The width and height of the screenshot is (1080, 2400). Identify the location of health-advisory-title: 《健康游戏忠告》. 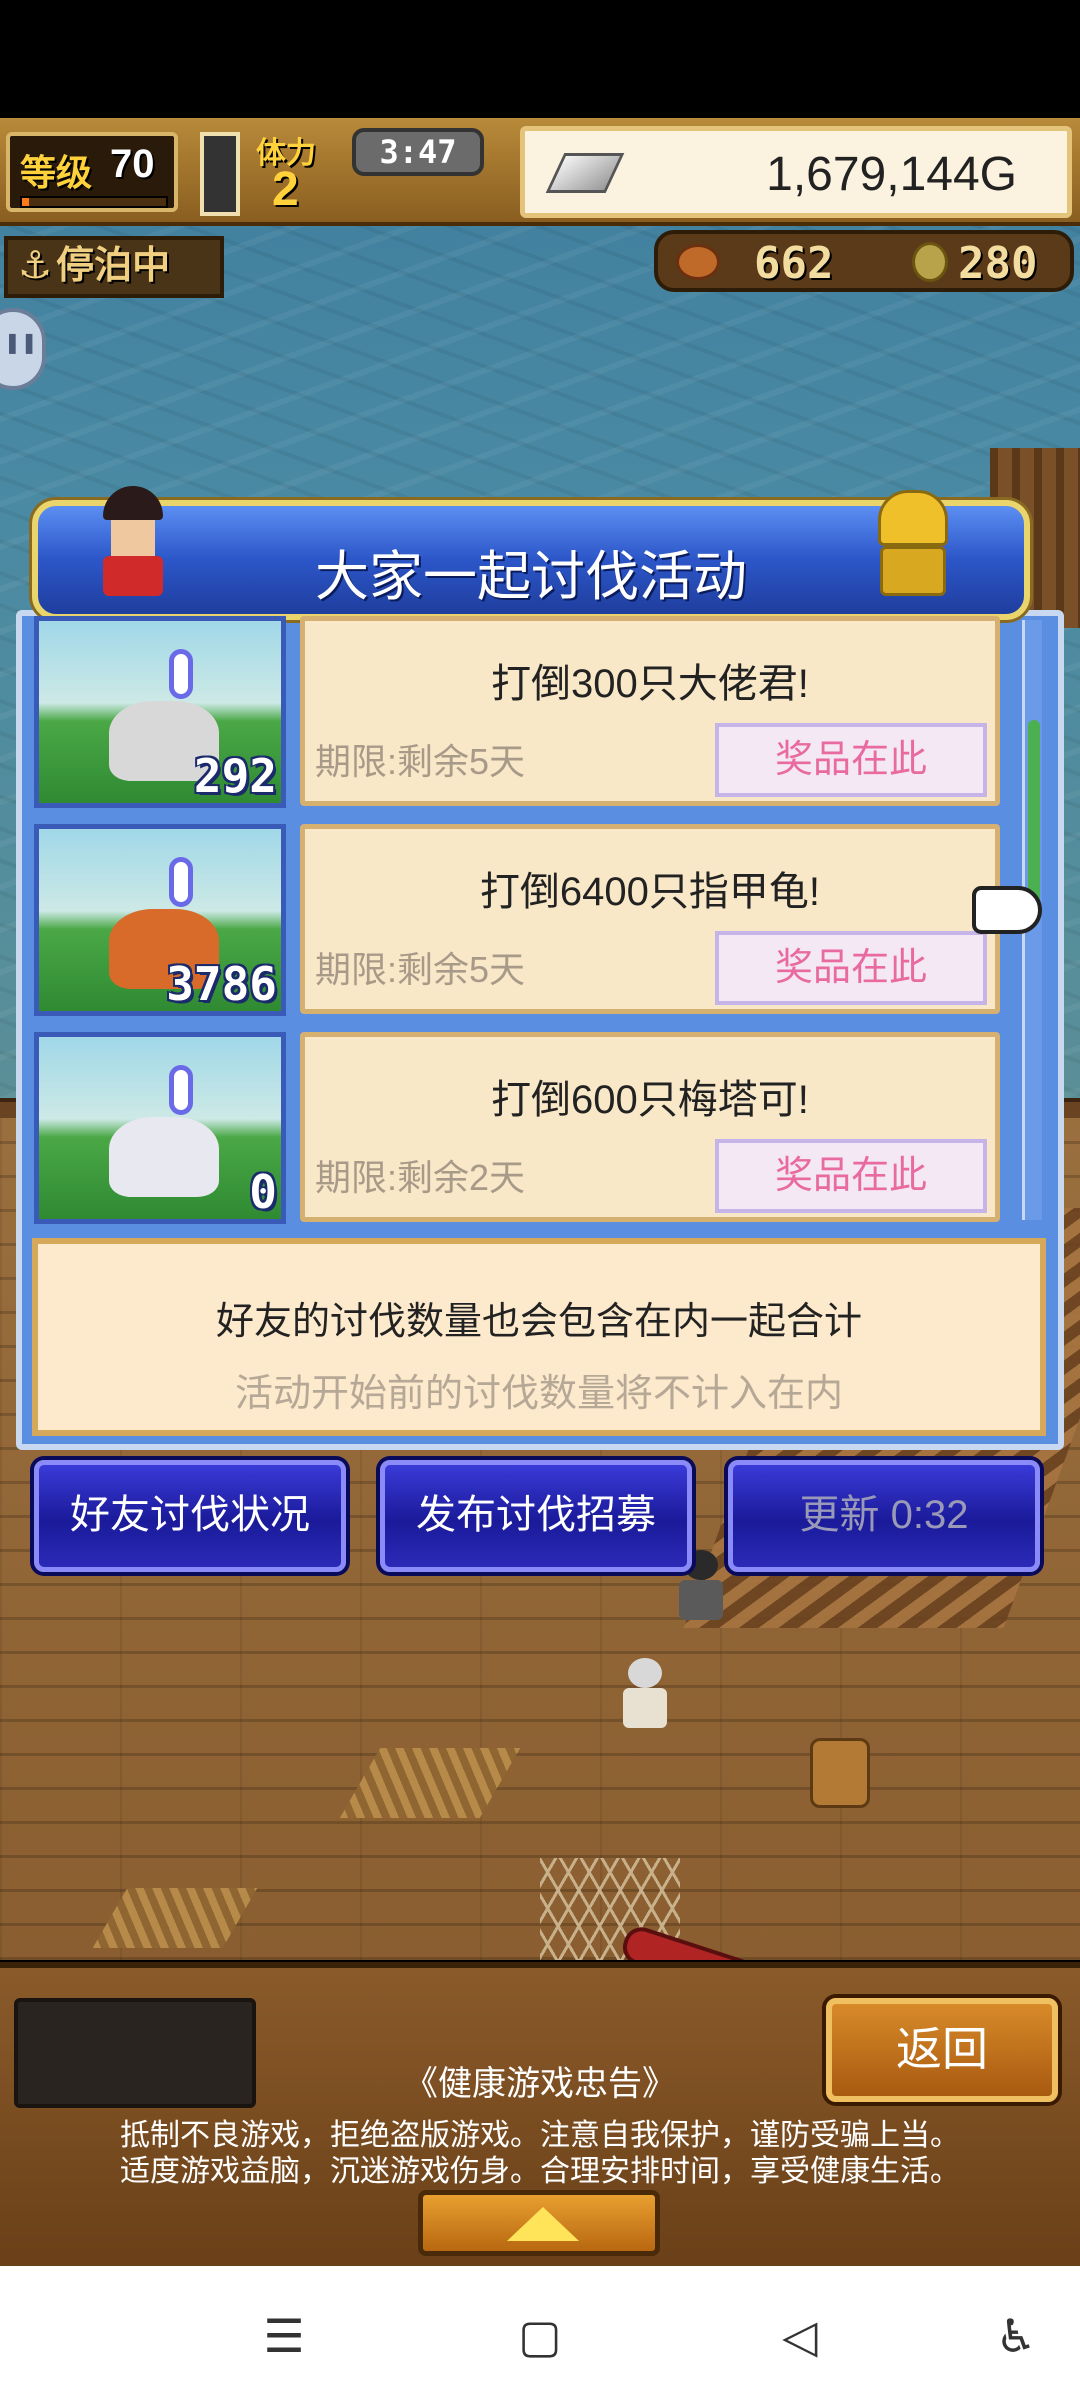
(540, 2084).